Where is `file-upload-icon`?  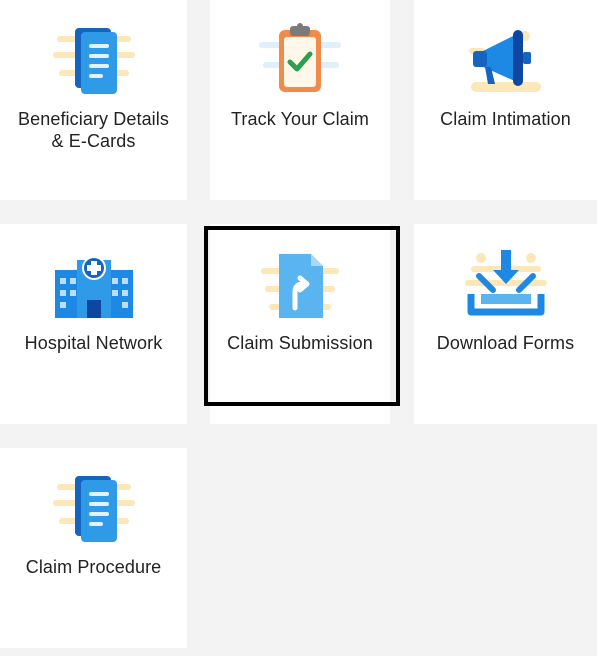 file-upload-icon is located at coordinates (300, 286).